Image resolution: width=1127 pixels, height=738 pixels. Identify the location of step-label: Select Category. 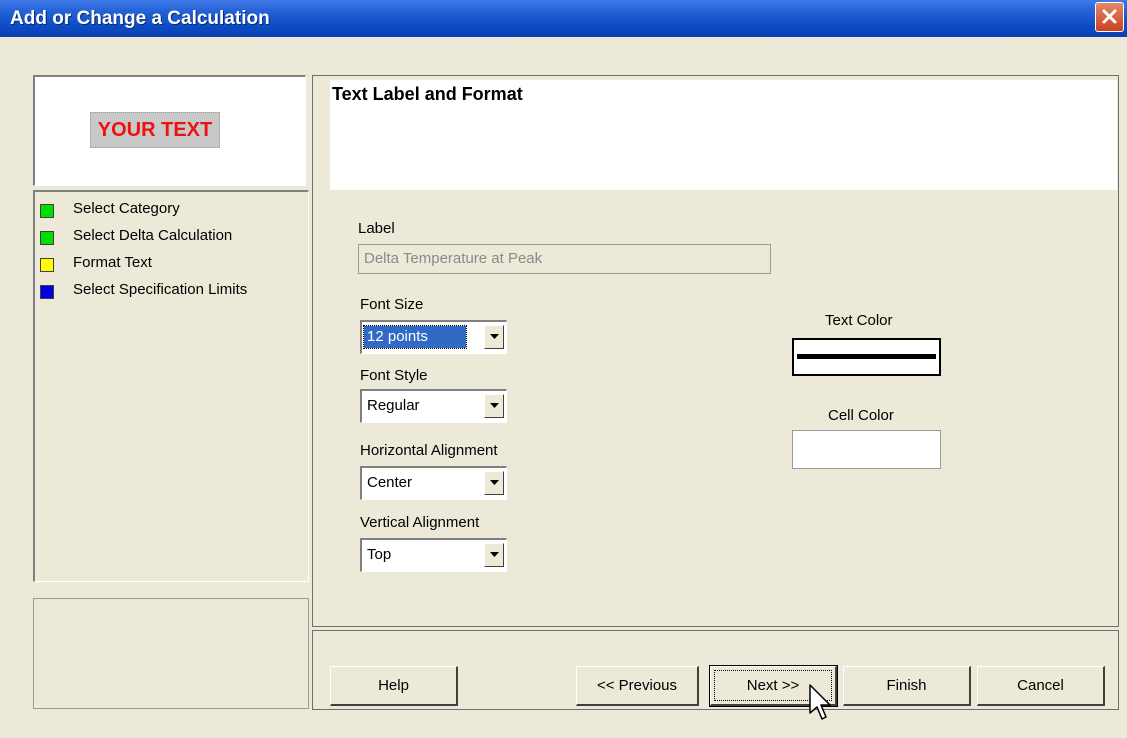
(126, 208).